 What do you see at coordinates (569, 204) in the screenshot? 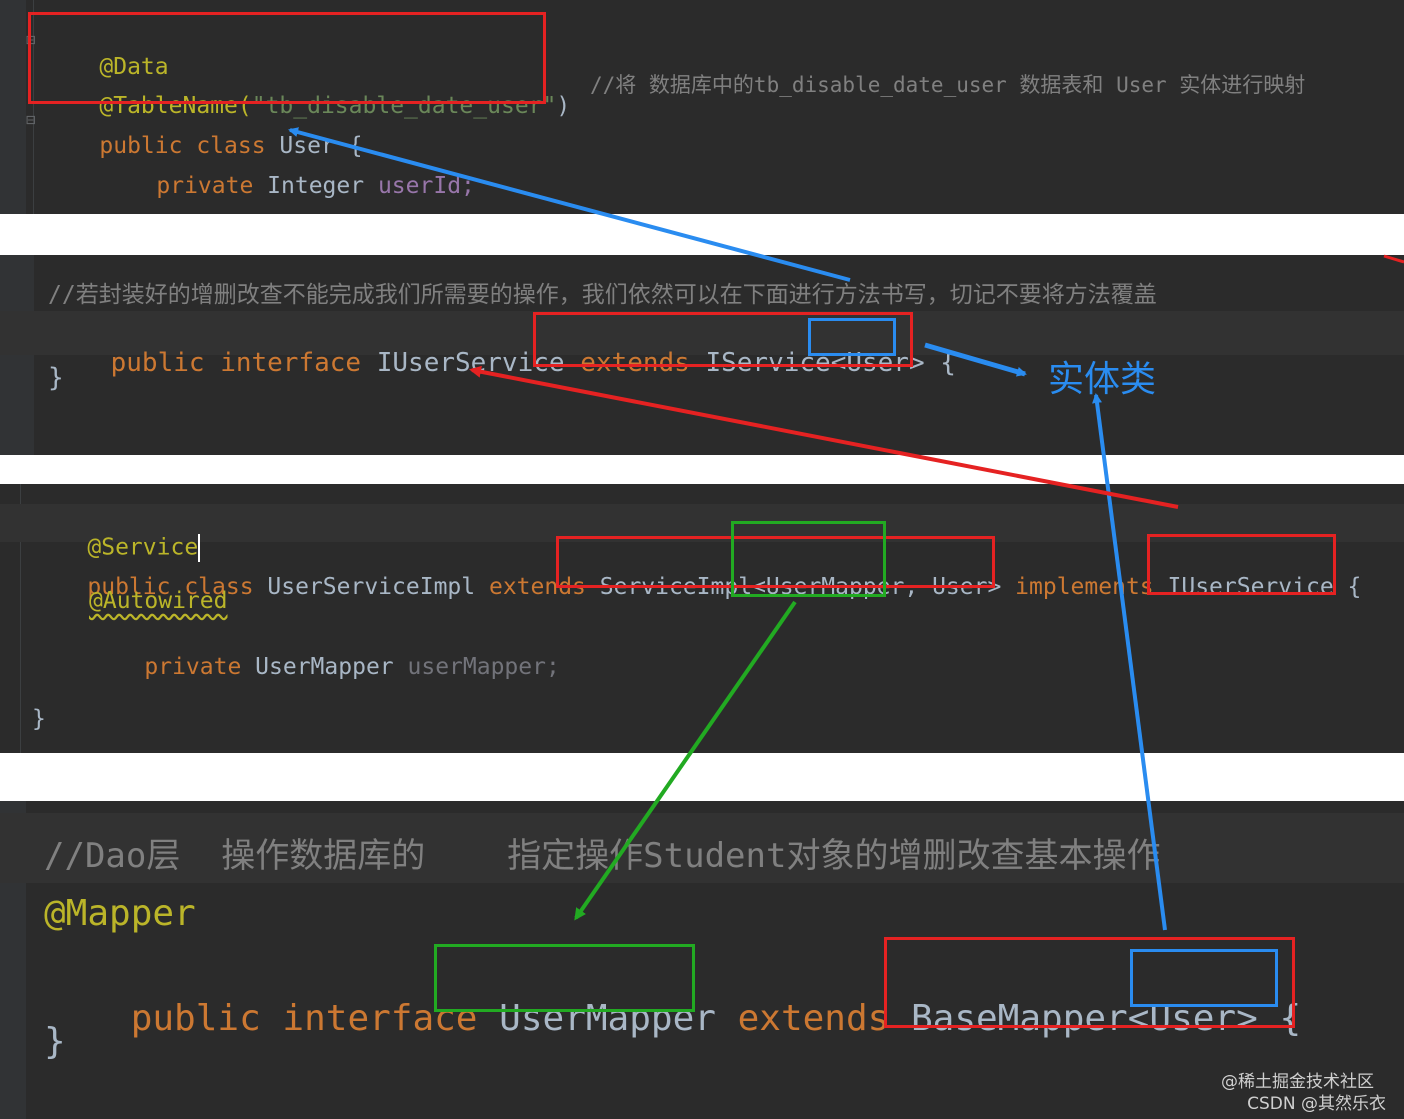
I see `arrow-blue-to-user-class` at bounding box center [569, 204].